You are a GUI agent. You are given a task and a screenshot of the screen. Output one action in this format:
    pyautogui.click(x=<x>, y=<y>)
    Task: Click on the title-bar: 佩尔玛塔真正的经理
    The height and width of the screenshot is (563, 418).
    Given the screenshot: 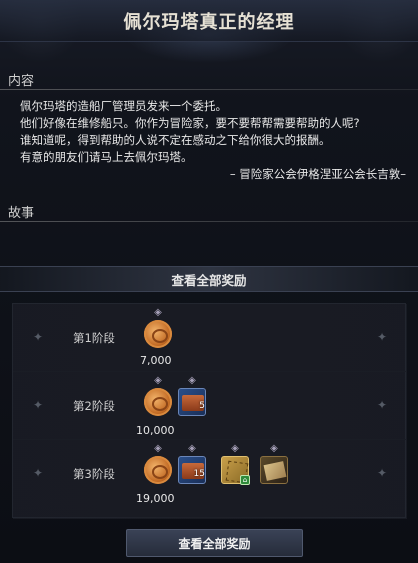 What is the action you would take?
    pyautogui.click(x=209, y=21)
    